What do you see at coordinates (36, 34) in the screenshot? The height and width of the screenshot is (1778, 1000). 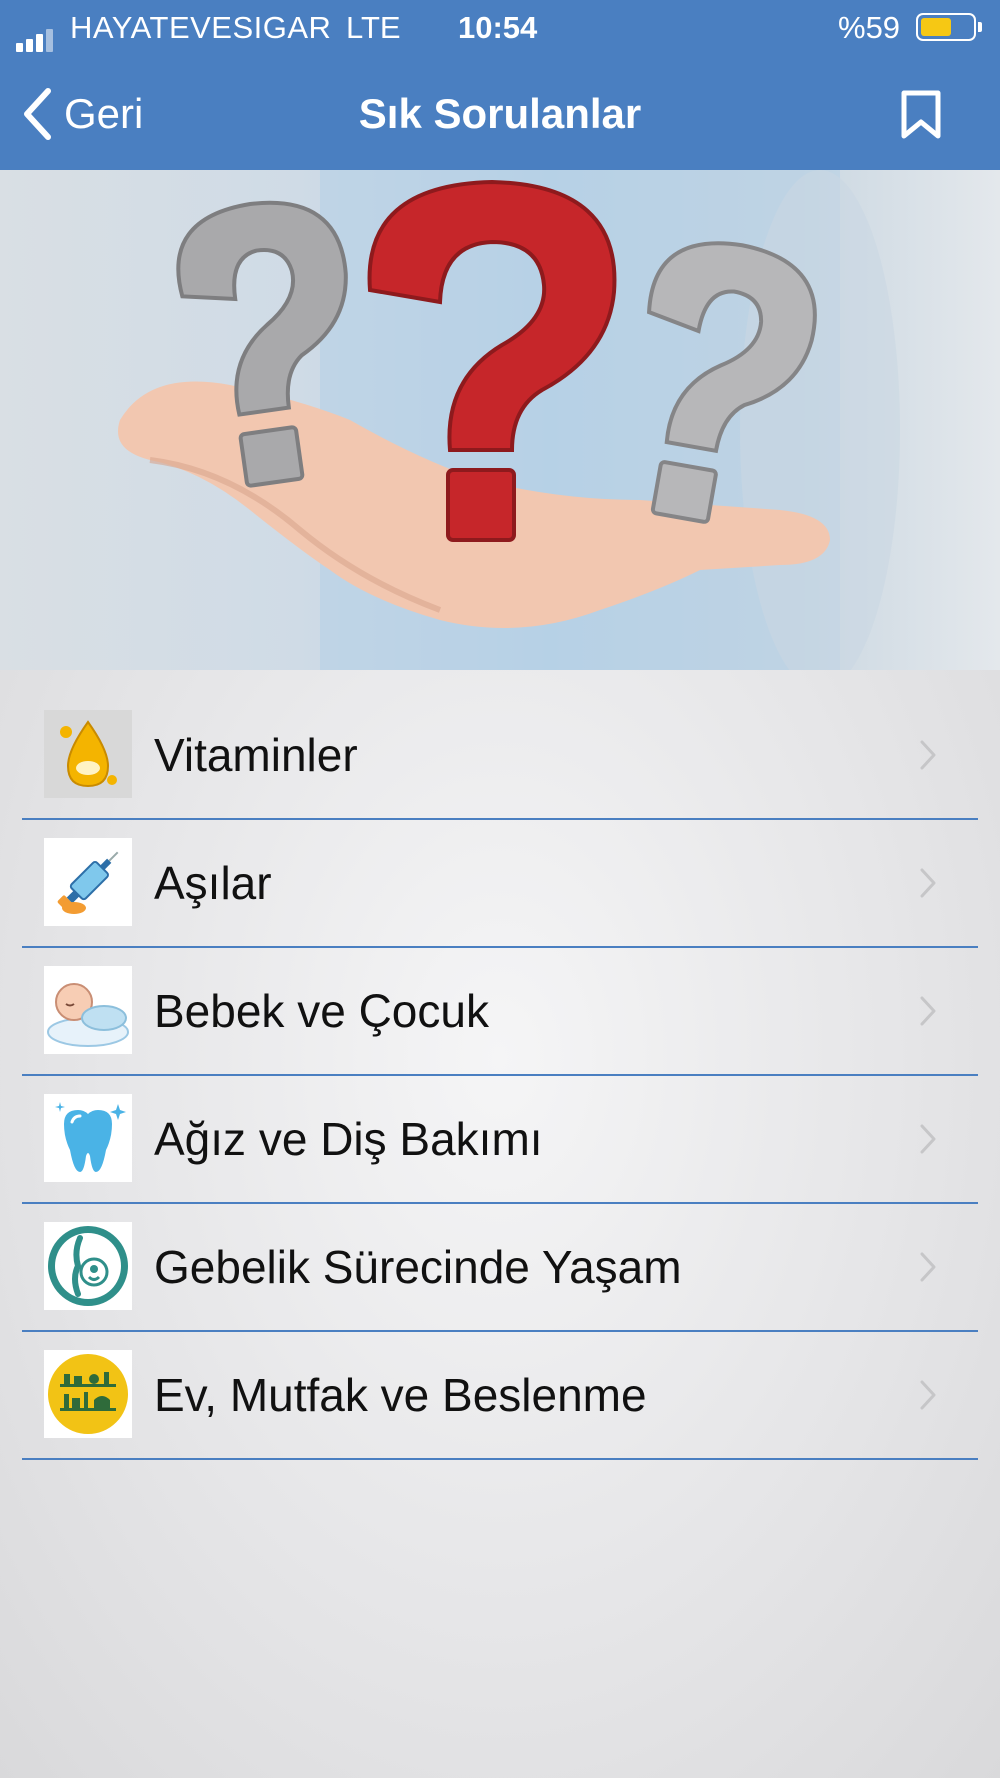 I see `signal-strength-icon` at bounding box center [36, 34].